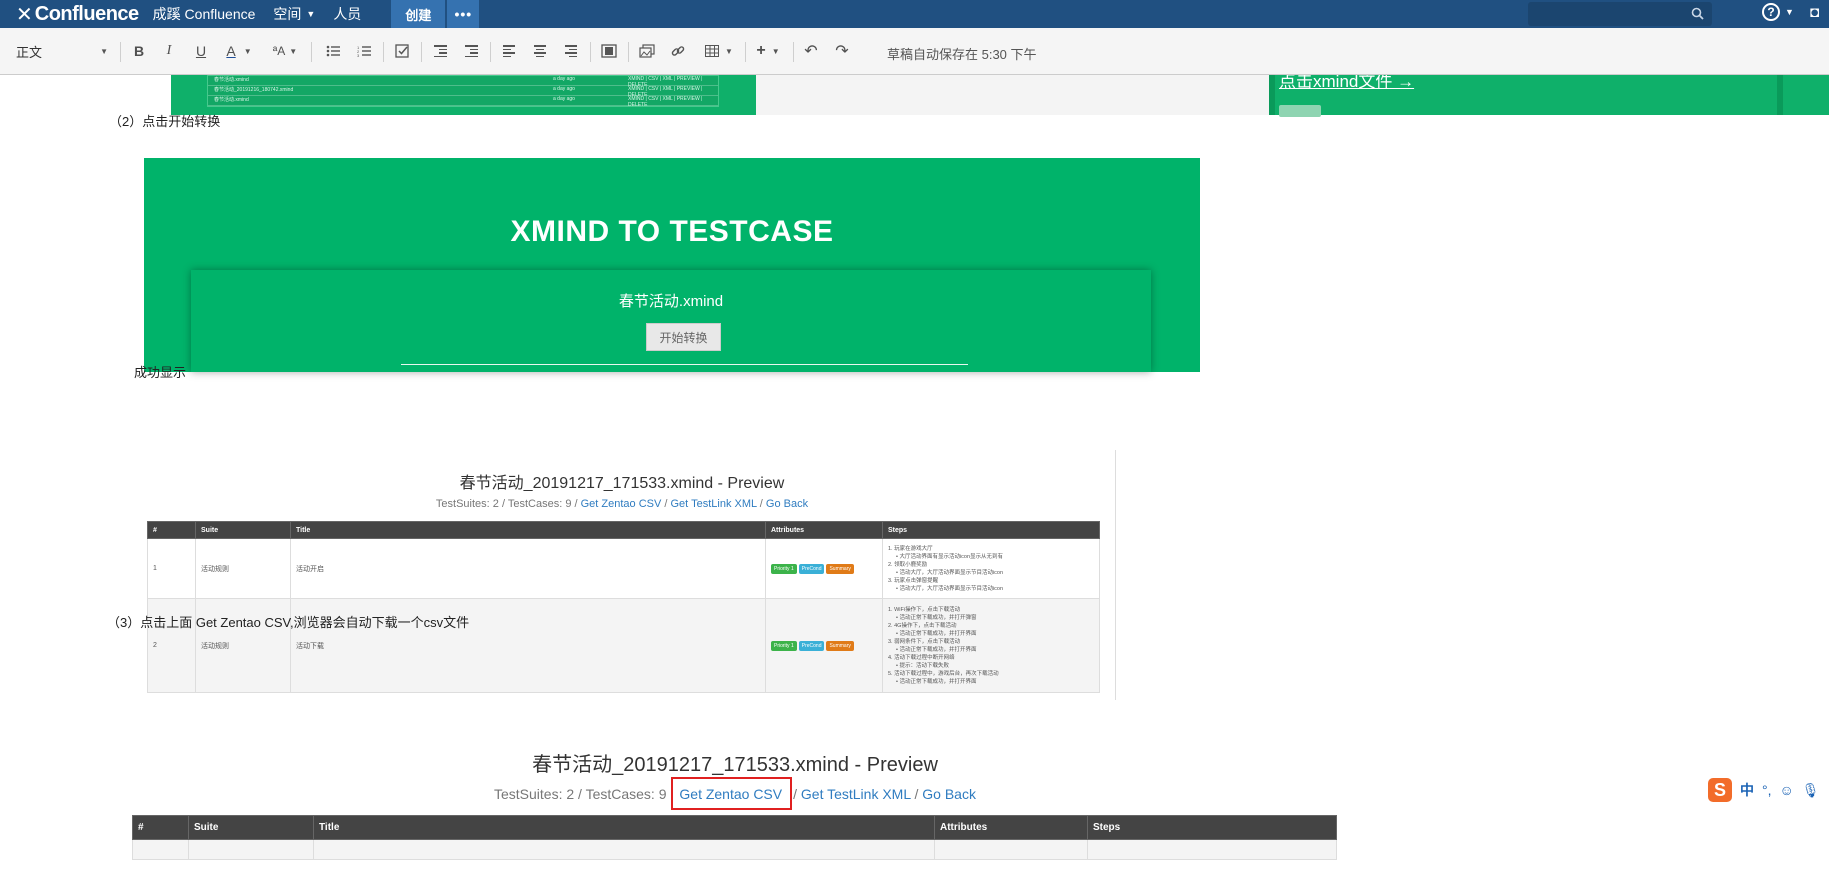 This screenshot has width=1829, height=875. Describe the element at coordinates (732, 793) in the screenshot. I see `highlight-box: Get Zentao CSV` at that location.